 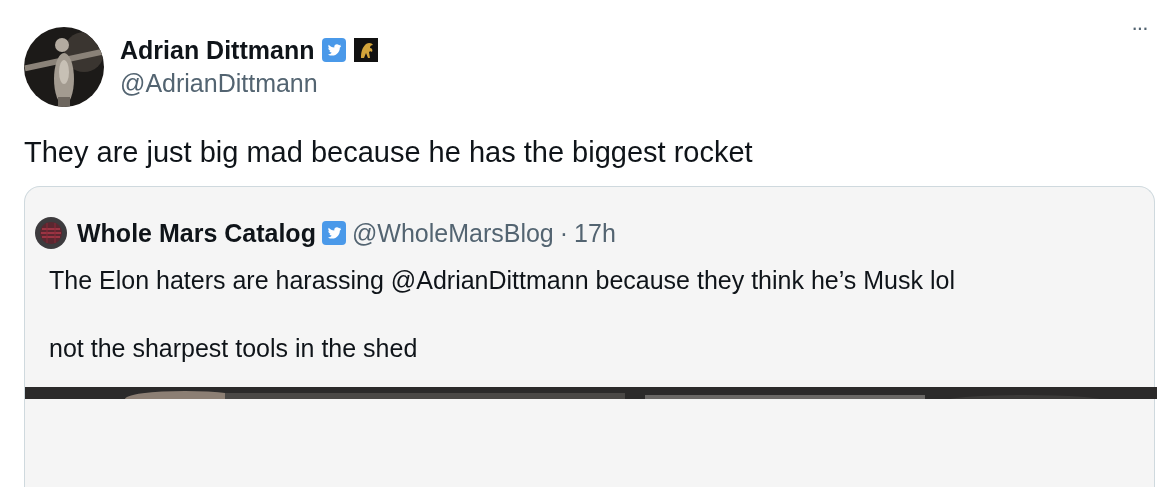 I want to click on more-button: ···, so click(x=1139, y=28).